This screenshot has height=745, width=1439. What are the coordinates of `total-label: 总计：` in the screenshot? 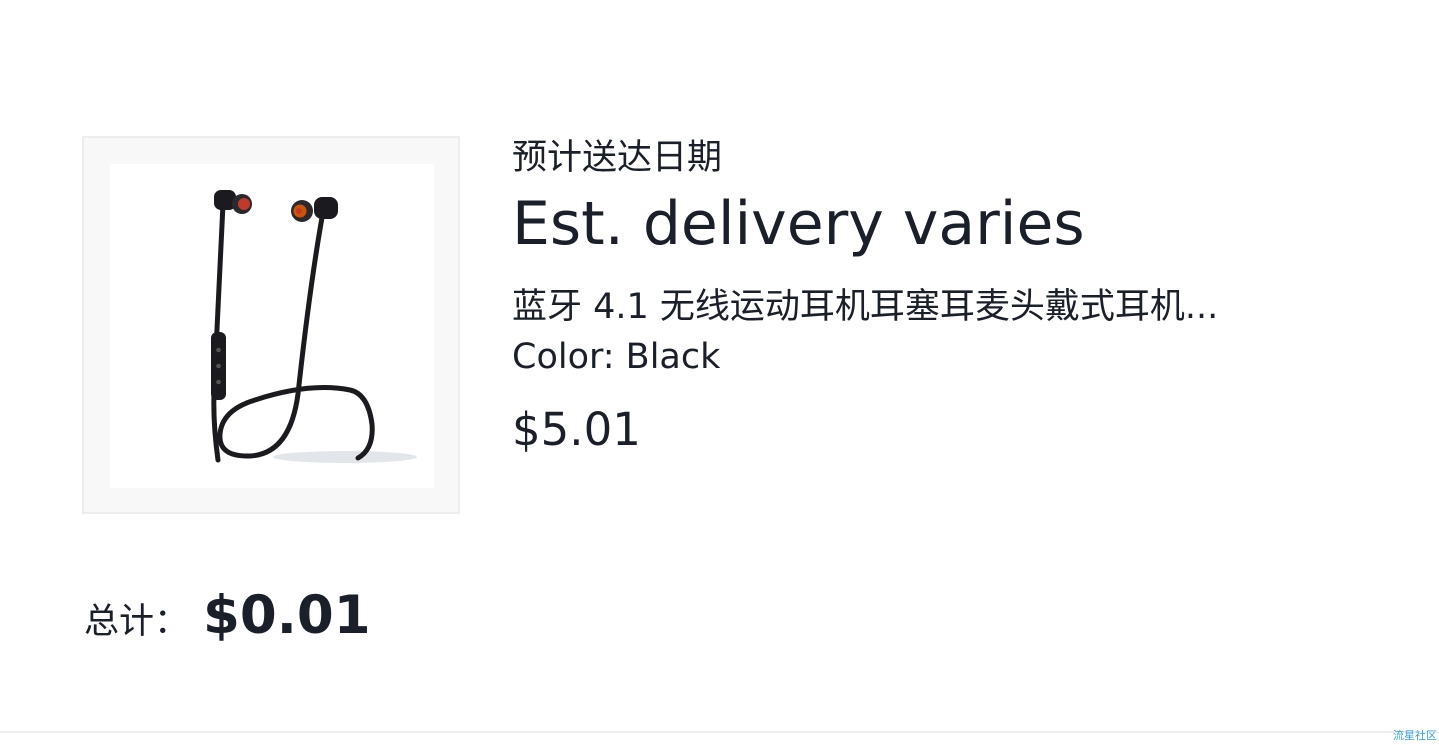 It's located at (137, 622).